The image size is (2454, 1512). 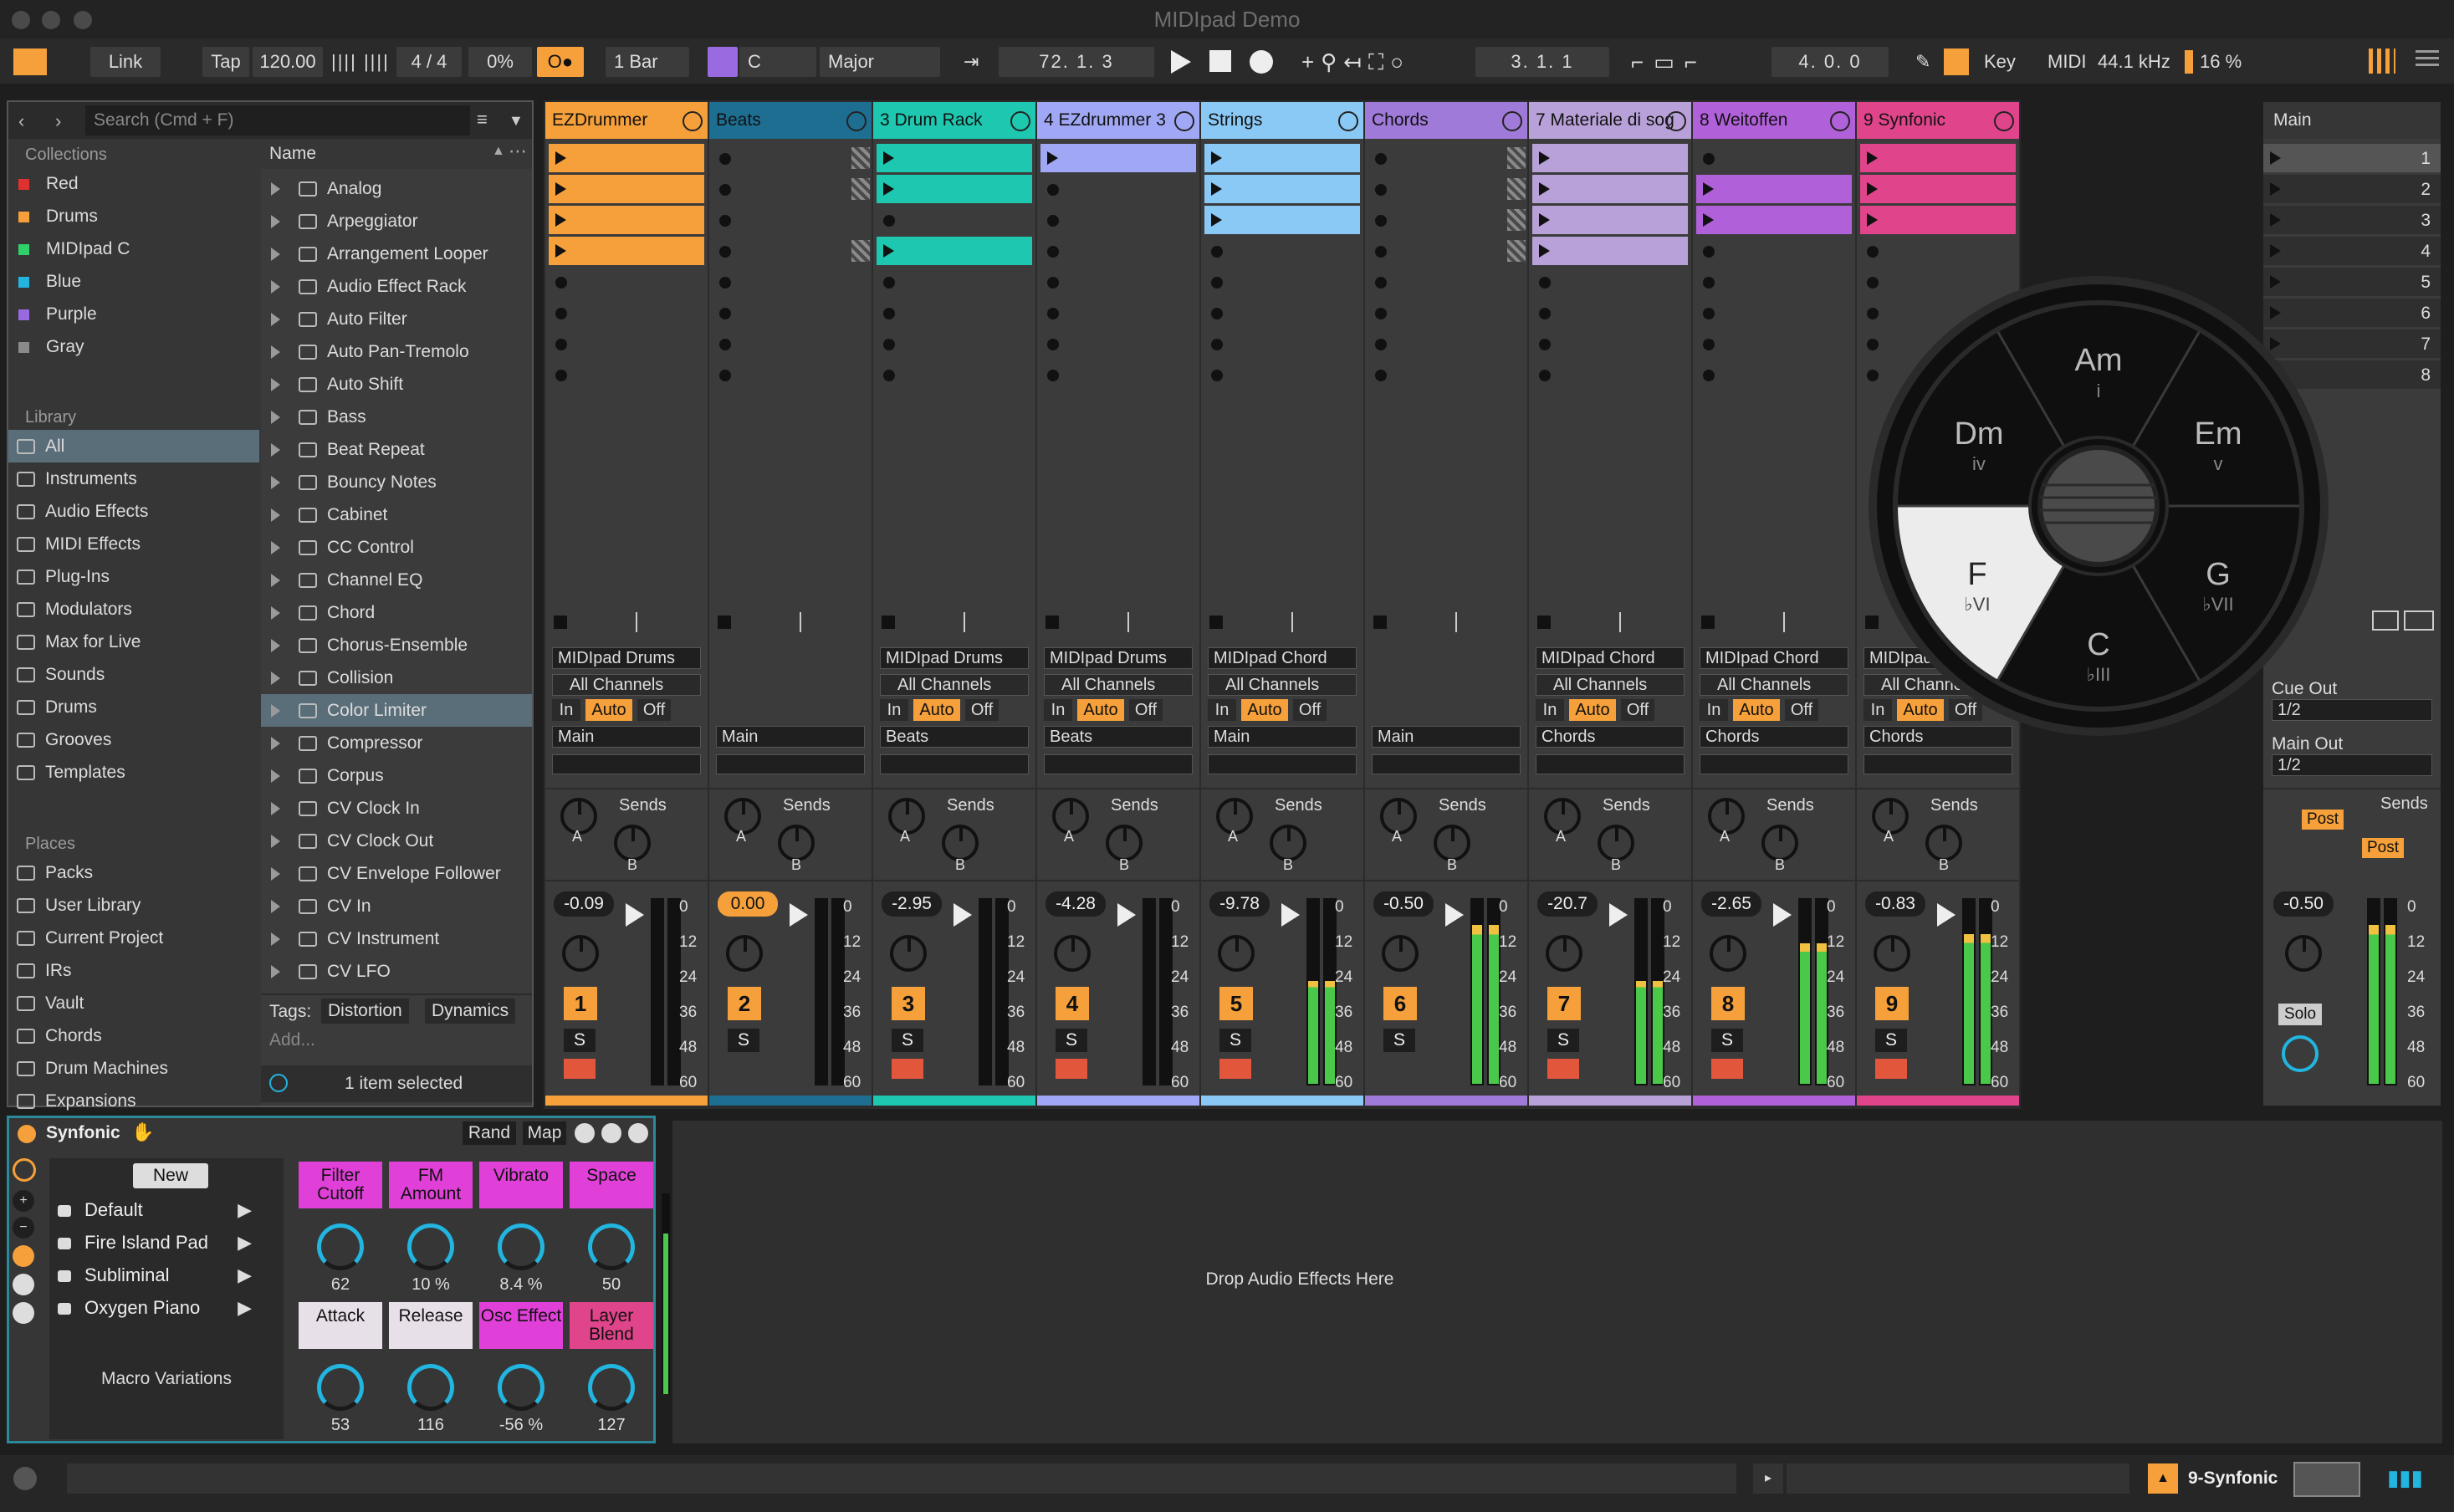 I want to click on close-window-button, so click(x=21, y=20).